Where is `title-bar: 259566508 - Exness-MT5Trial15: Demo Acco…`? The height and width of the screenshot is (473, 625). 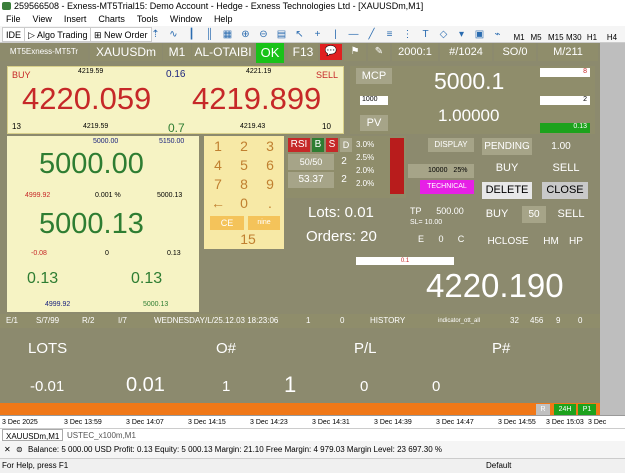 title-bar: 259566508 - Exness-MT5Trial15: Demo Acco… is located at coordinates (312, 6).